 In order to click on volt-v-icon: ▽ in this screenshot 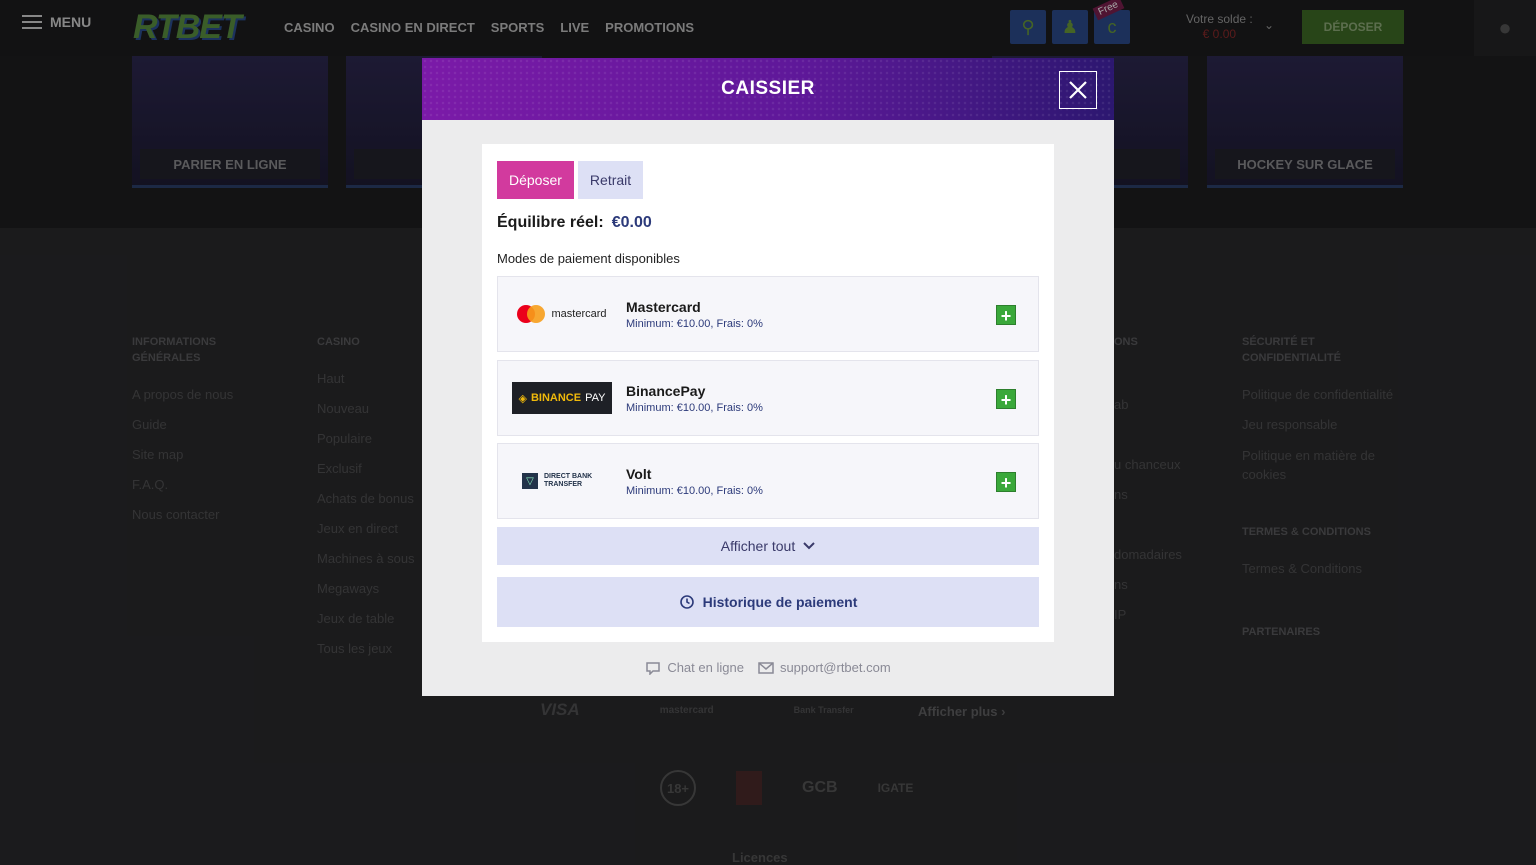, I will do `click(530, 481)`.